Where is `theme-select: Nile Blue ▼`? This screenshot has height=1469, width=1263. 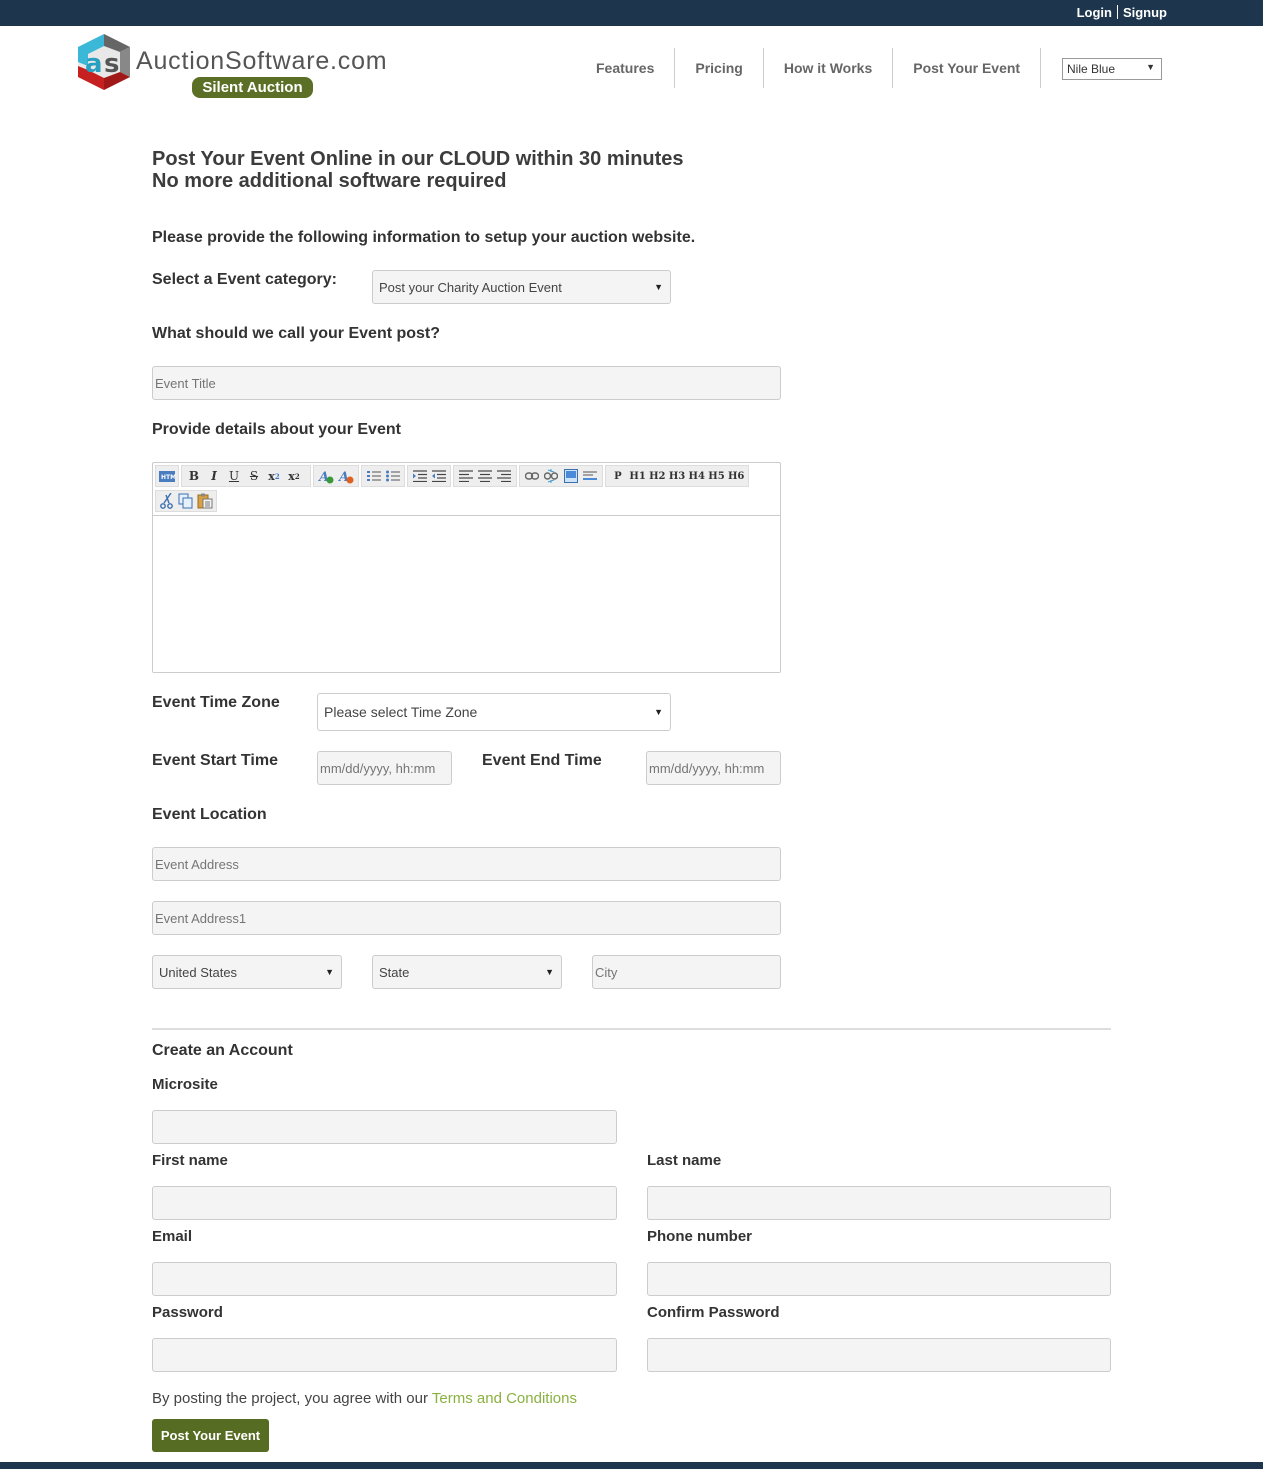
theme-select: Nile Blue ▼ is located at coordinates (1112, 69).